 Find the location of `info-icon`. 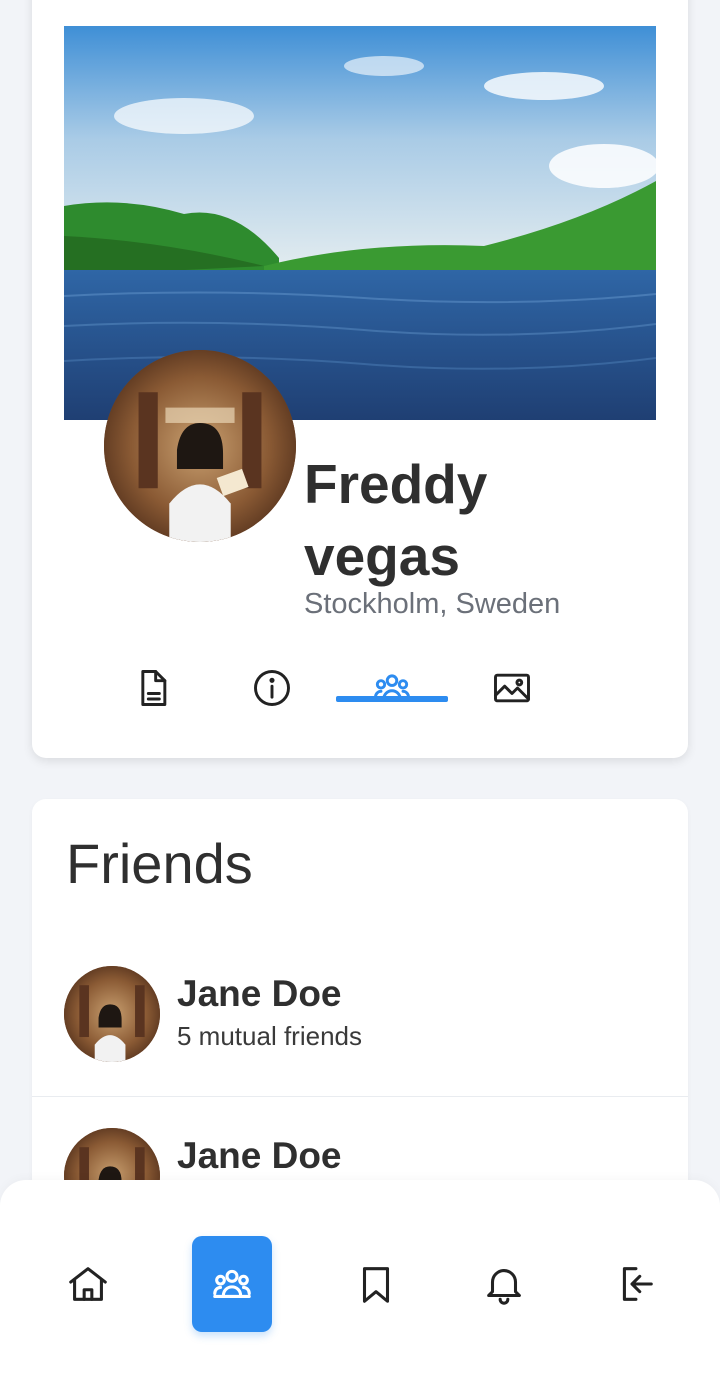

info-icon is located at coordinates (272, 688).